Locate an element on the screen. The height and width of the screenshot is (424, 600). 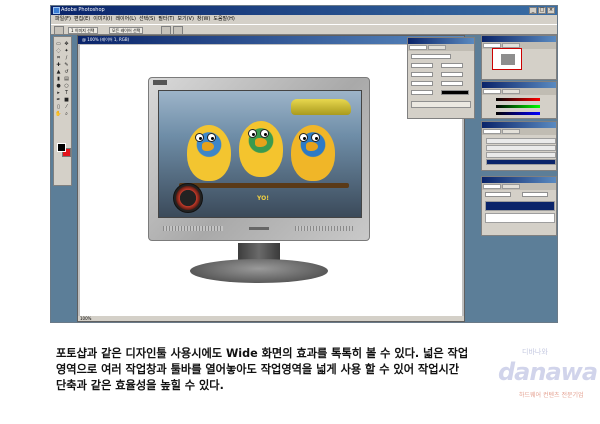
layer-row-selected is located at coordinates (520, 206).